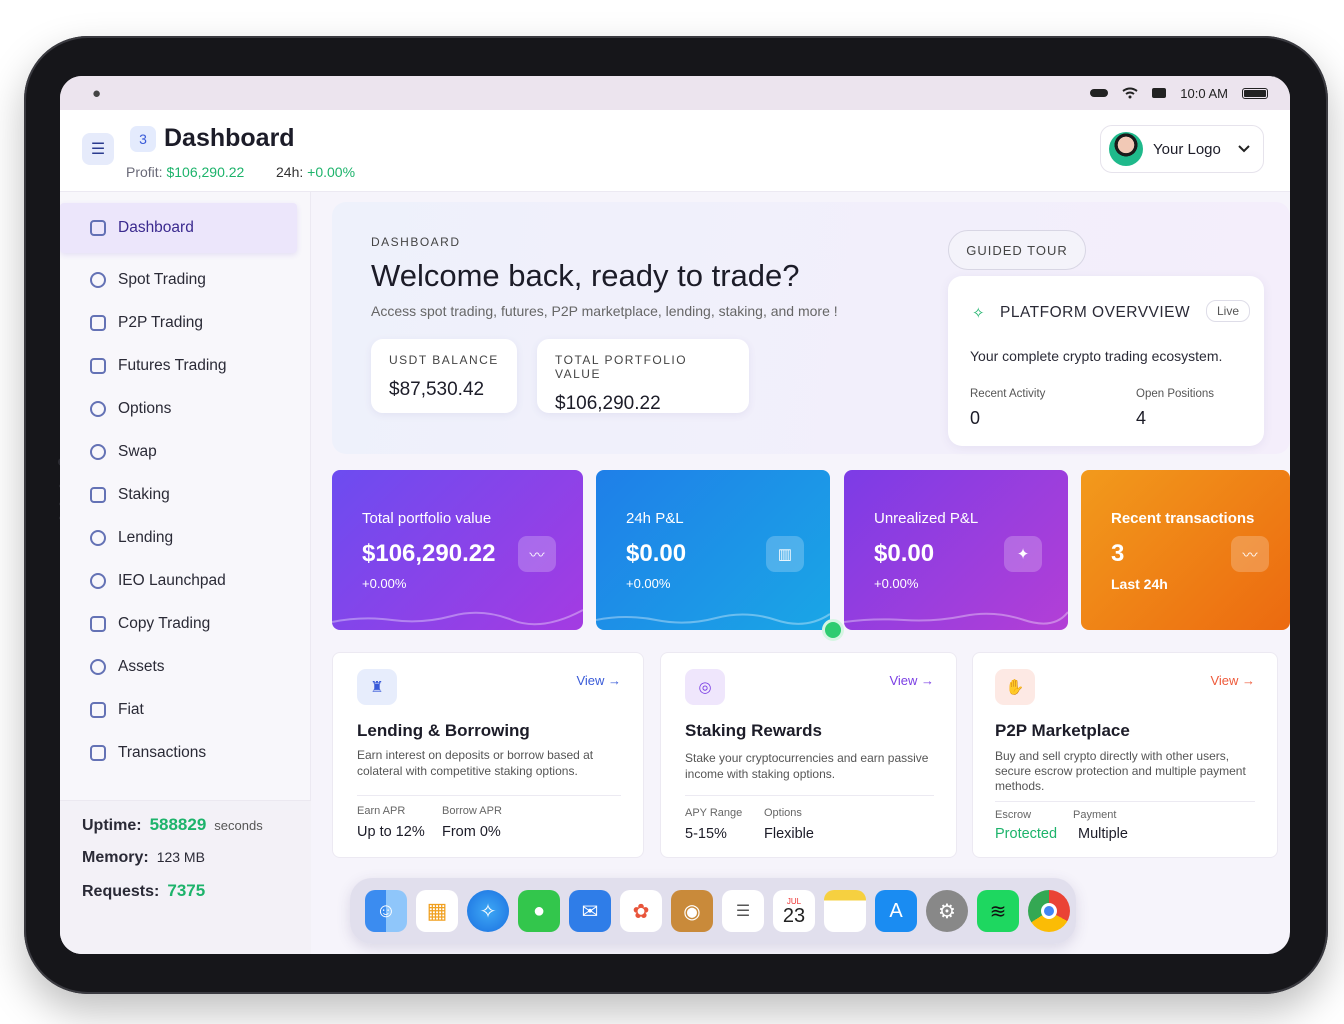 This screenshot has width=1344, height=1024. Describe the element at coordinates (794, 911) in the screenshot. I see `calendar-icon: JUL 23` at that location.